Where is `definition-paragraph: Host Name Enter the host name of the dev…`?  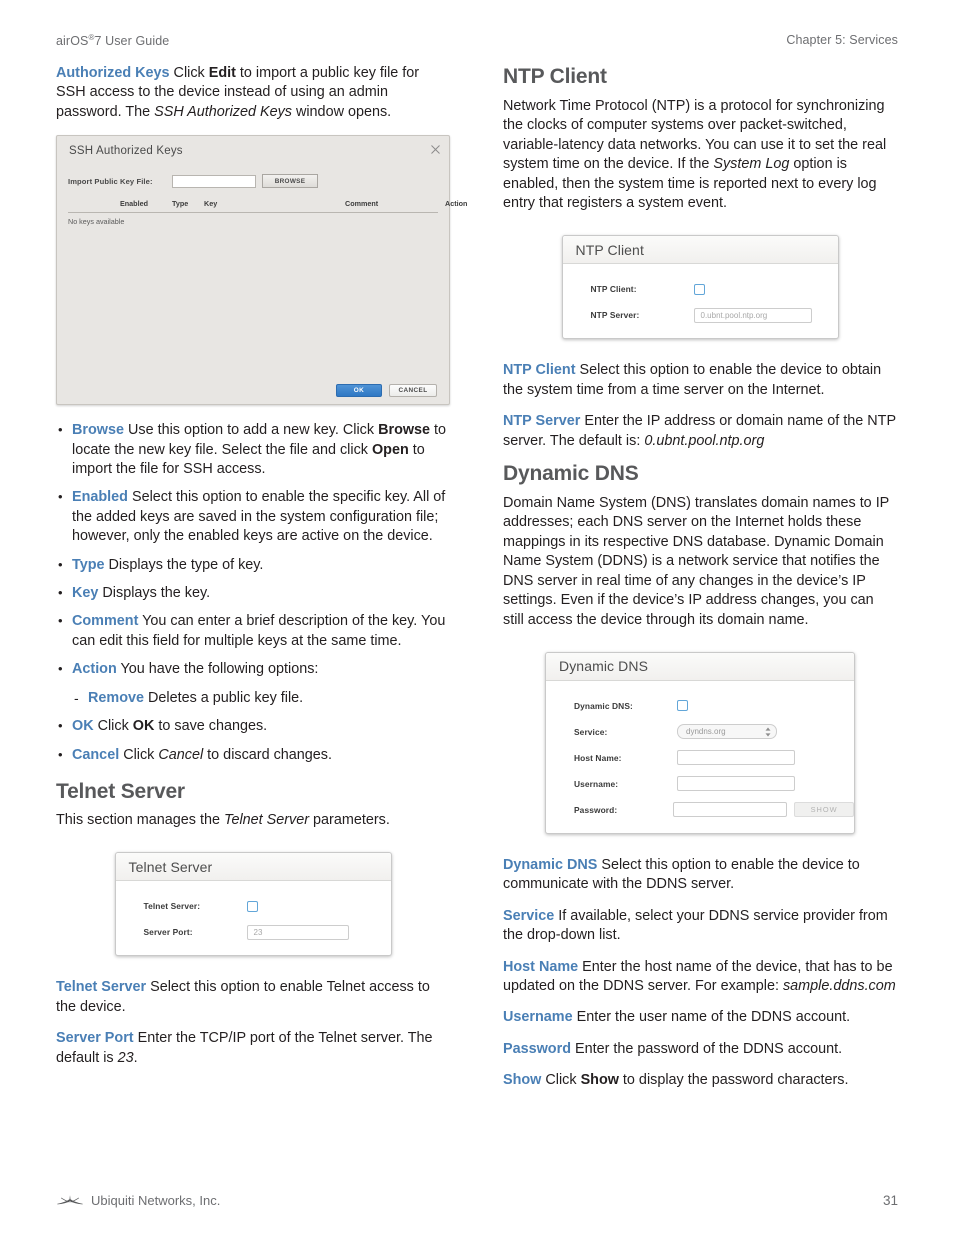
definition-paragraph: Host Name Enter the host name of the dev… is located at coordinates (700, 977).